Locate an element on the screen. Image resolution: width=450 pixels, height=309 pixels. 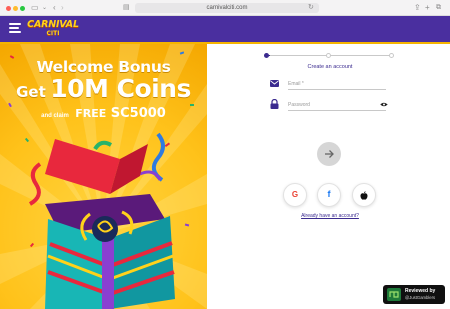
google-icon: G is located at coordinates (295, 194).